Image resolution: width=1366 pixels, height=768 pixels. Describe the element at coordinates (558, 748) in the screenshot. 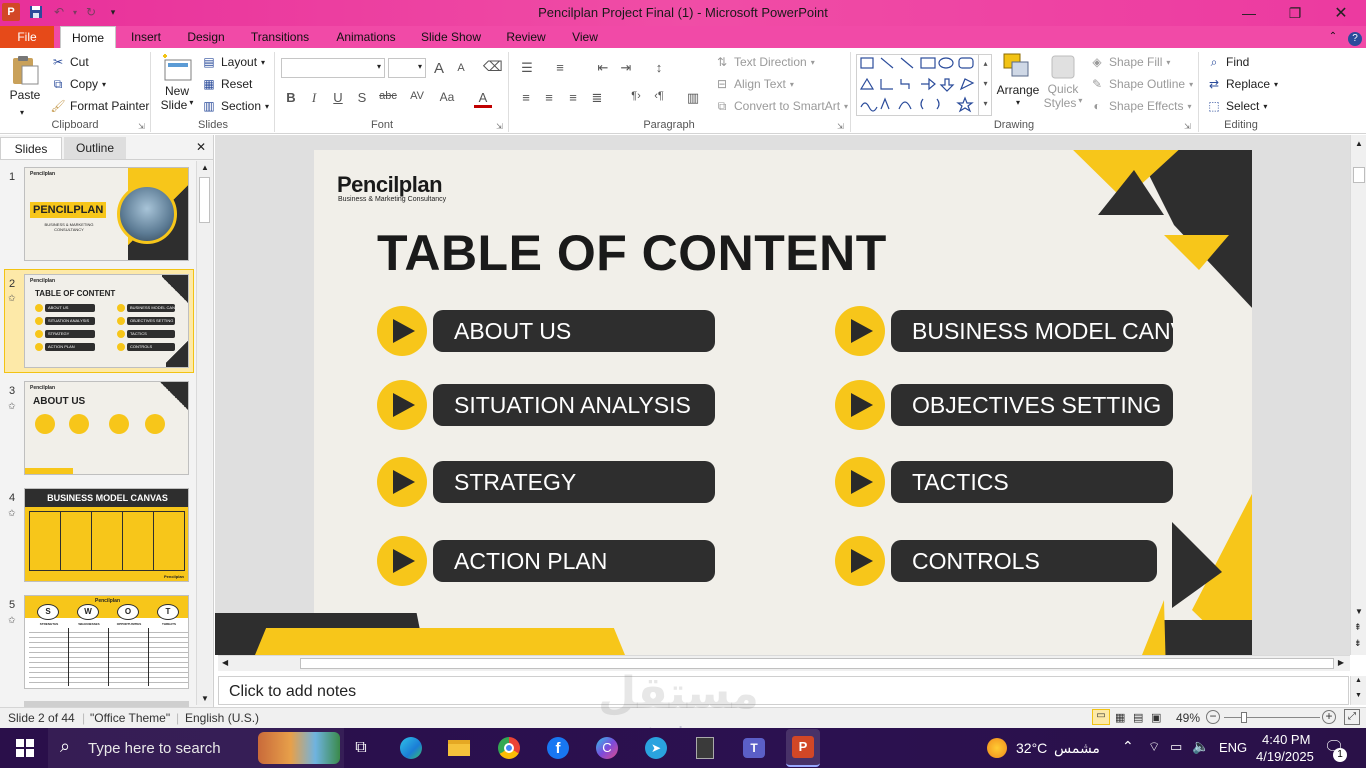

I see `facebook-icon: f` at that location.